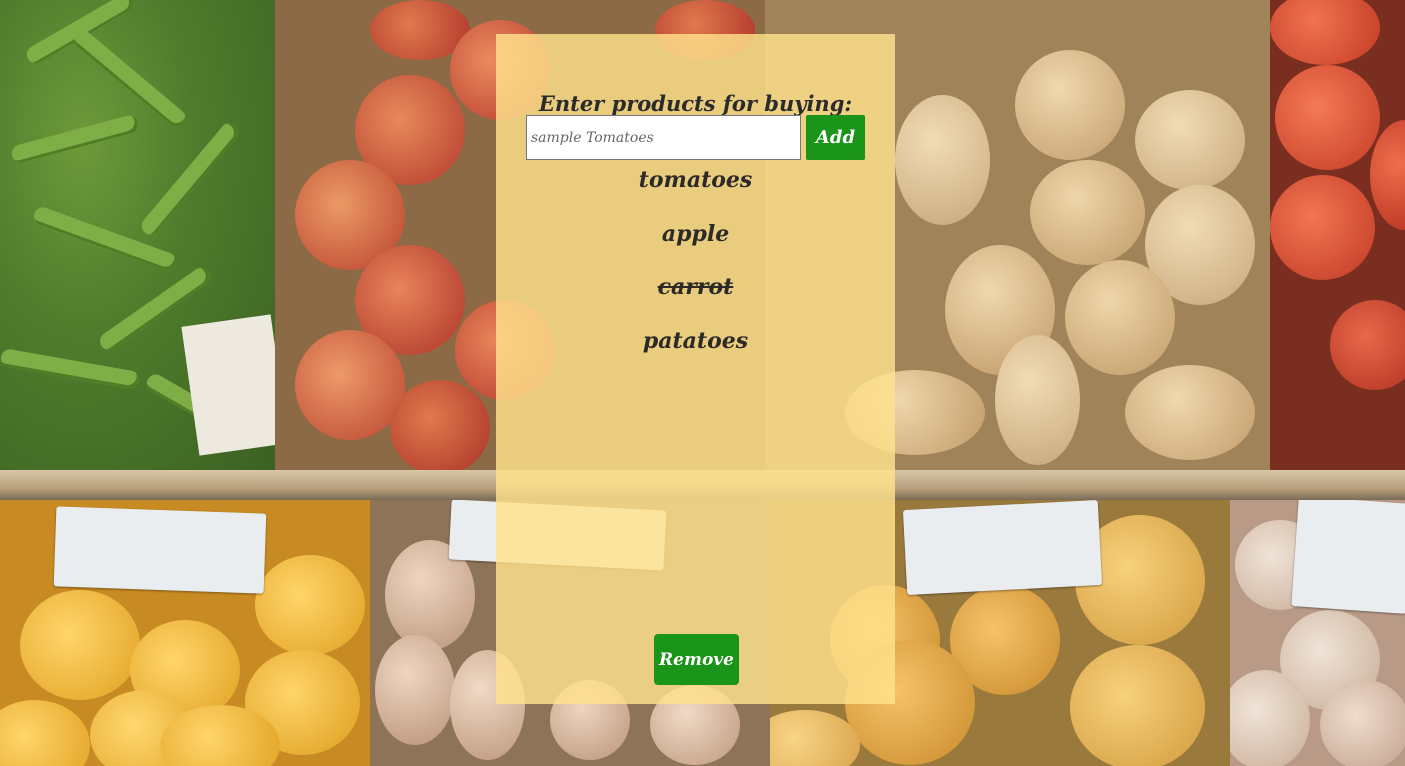  I want to click on list-item: patatoes, so click(695, 348).